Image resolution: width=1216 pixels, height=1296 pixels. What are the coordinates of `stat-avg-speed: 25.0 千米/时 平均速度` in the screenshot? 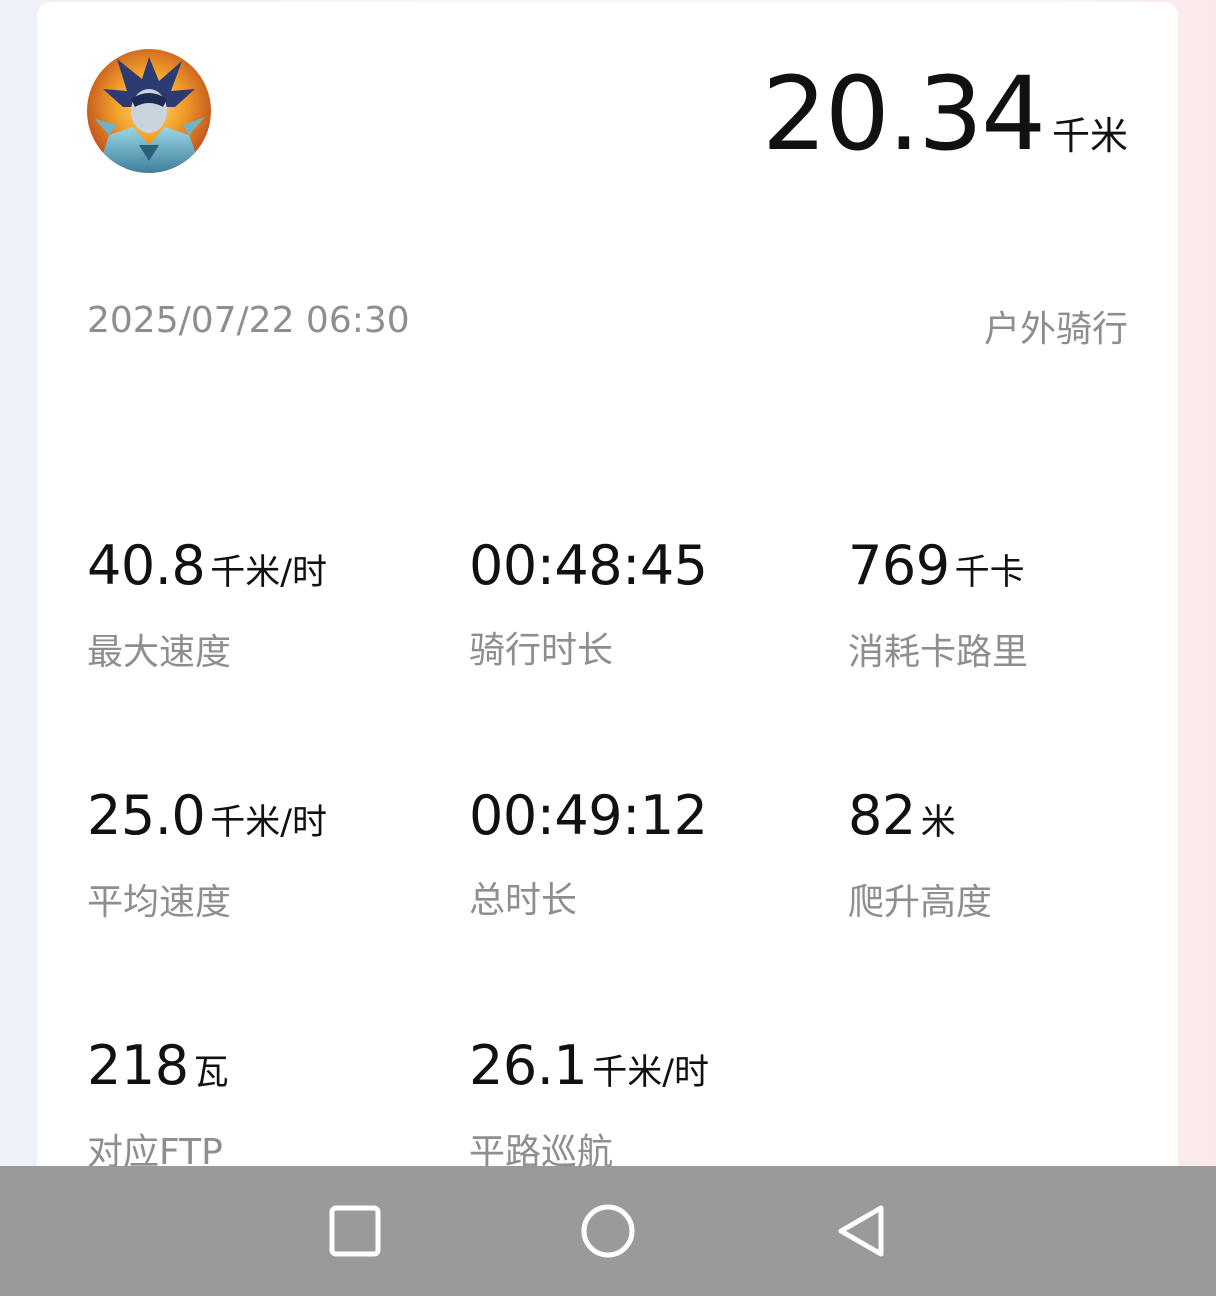 It's located at (207, 857).